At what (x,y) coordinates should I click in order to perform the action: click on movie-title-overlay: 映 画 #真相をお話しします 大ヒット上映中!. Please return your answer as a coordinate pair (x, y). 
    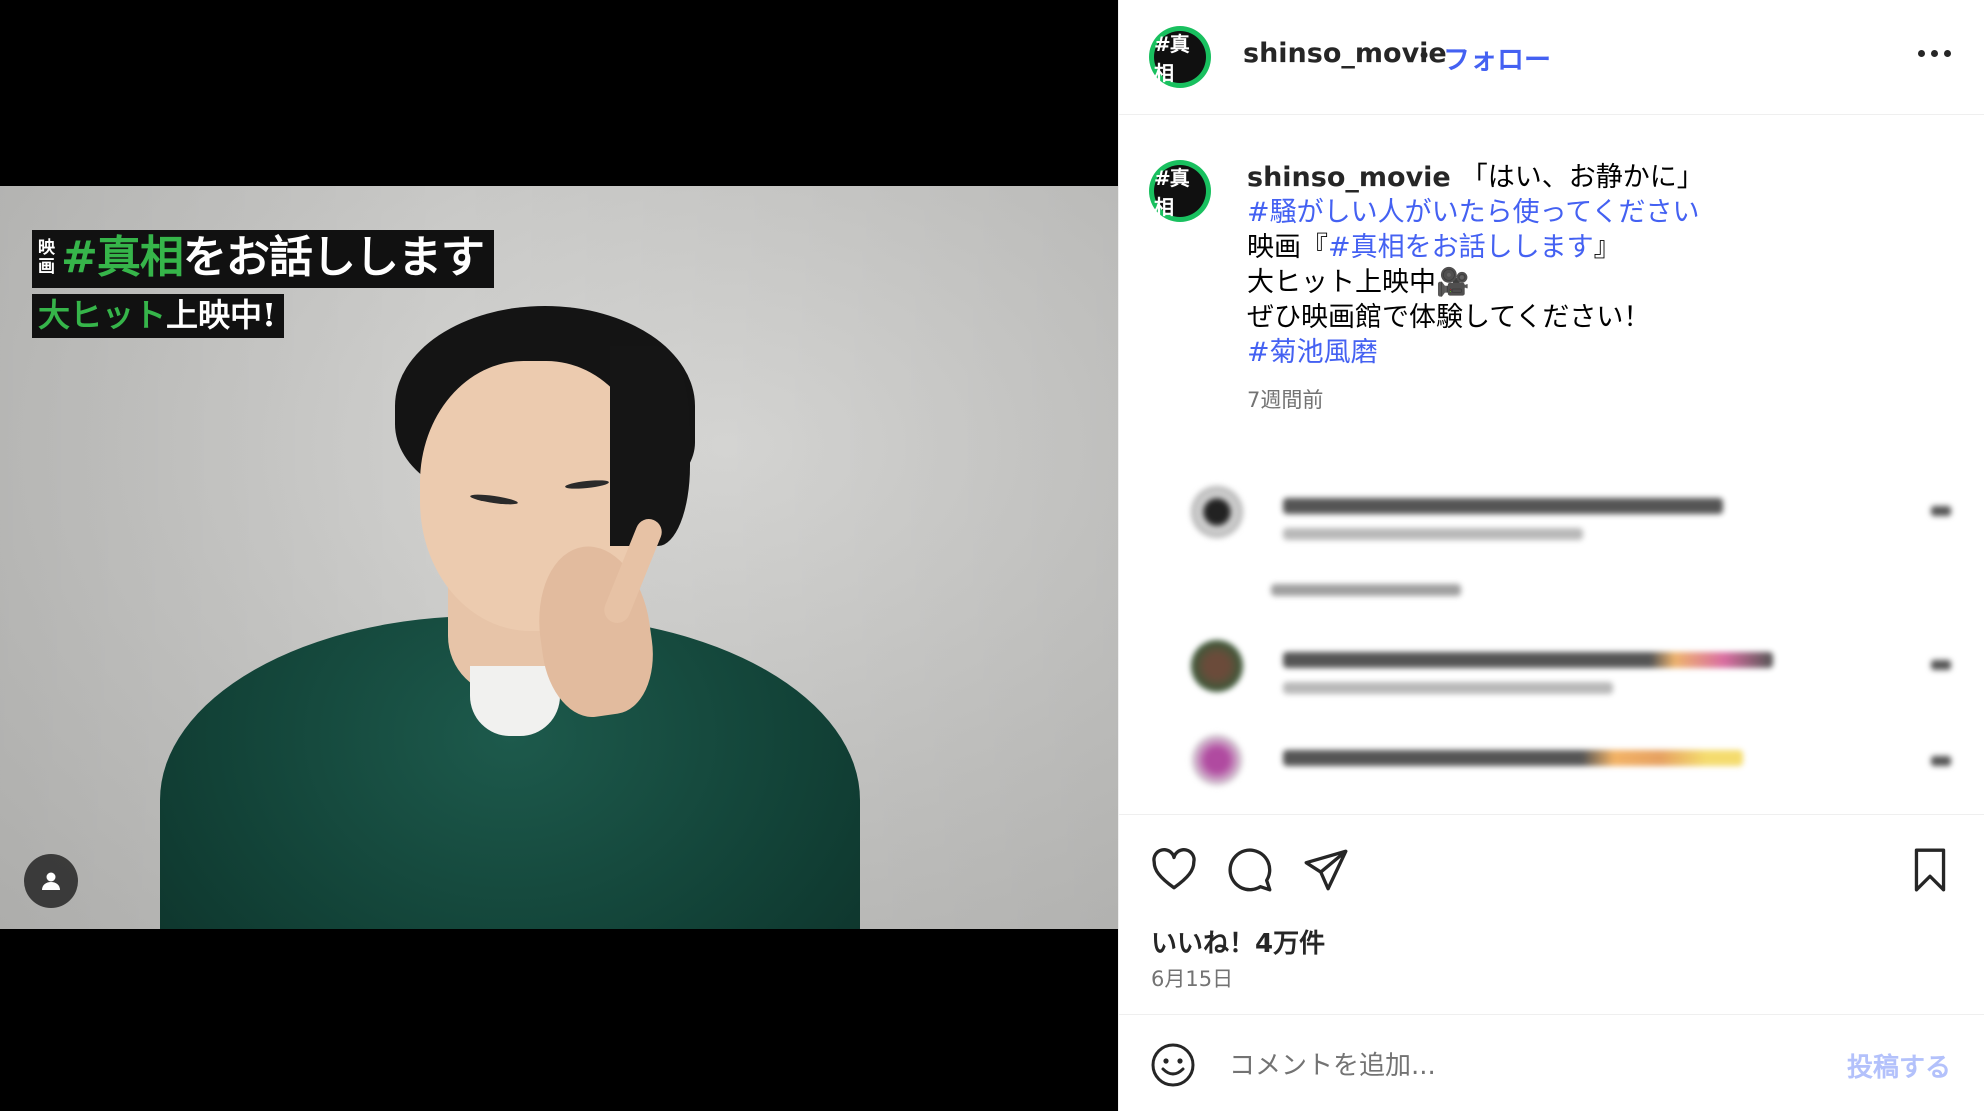
    Looking at the image, I should click on (263, 284).